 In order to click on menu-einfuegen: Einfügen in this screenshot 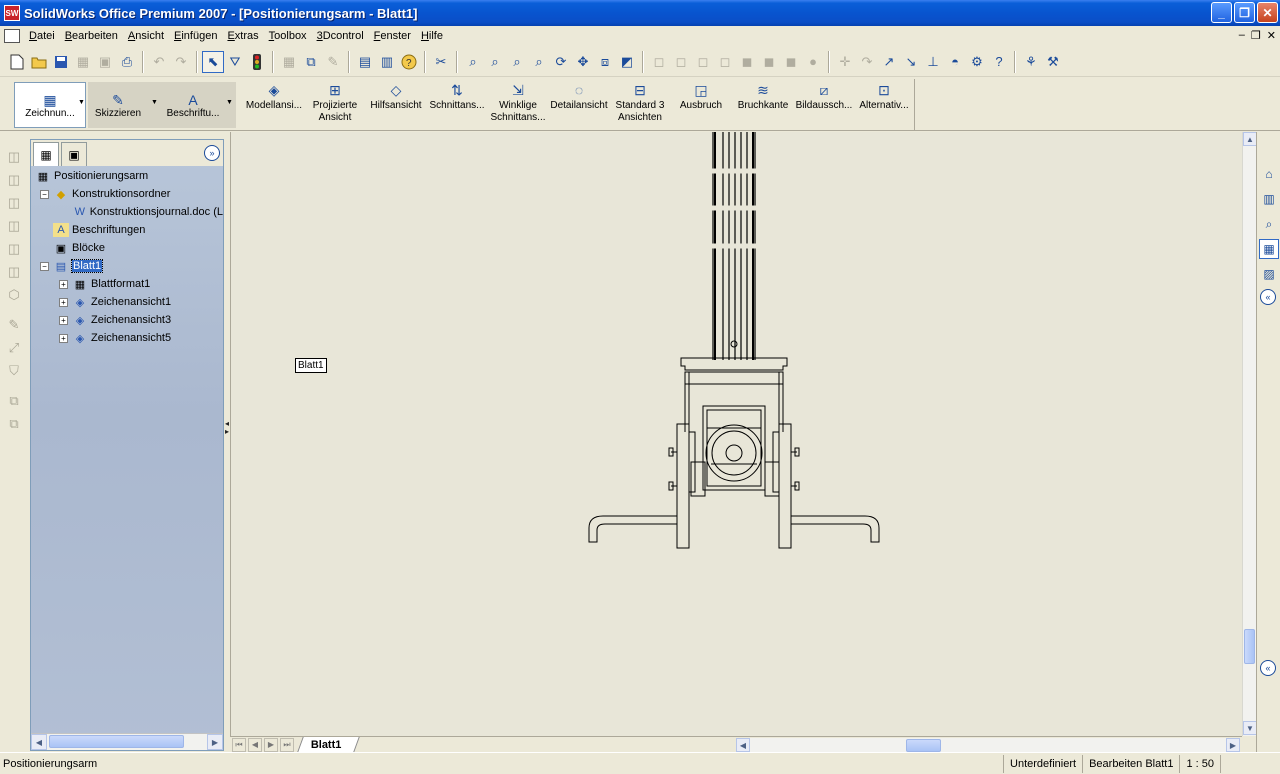, I will do `click(195, 36)`.